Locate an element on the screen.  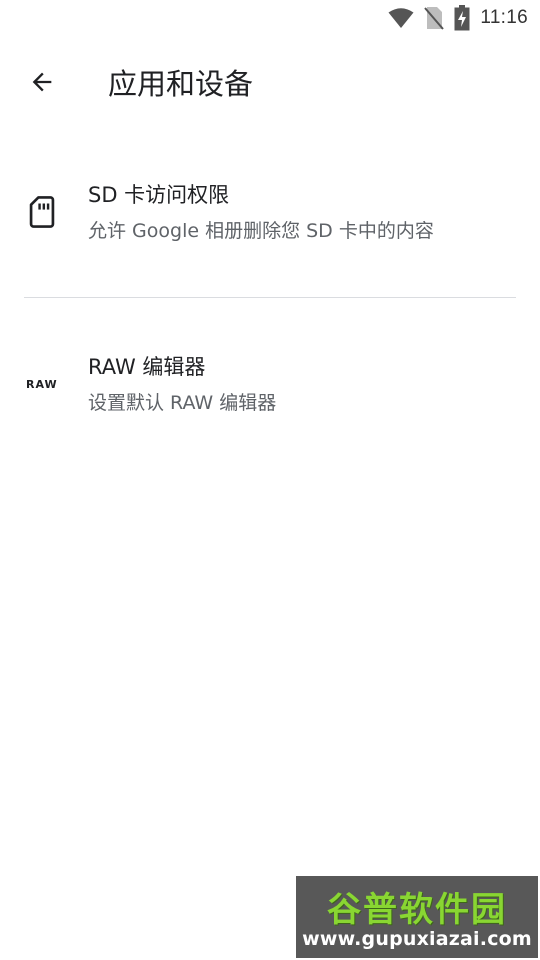
no-sim-icon is located at coordinates (434, 18).